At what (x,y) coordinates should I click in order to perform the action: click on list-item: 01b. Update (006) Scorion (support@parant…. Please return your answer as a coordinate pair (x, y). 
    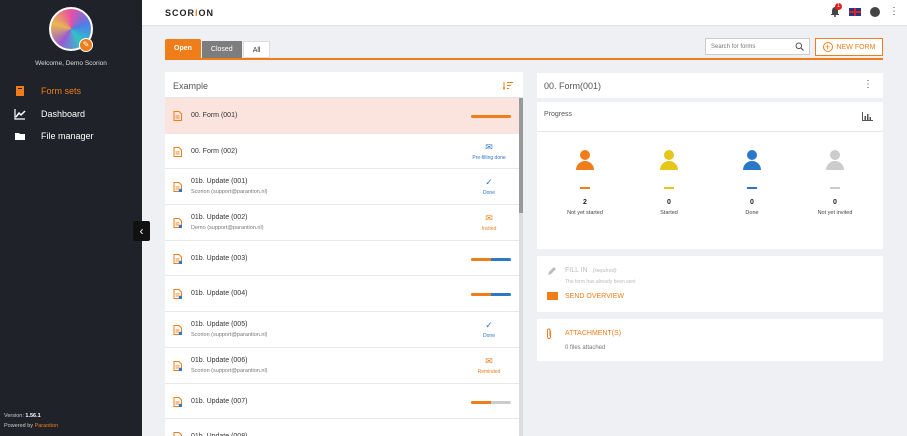
    Looking at the image, I should click on (344, 365).